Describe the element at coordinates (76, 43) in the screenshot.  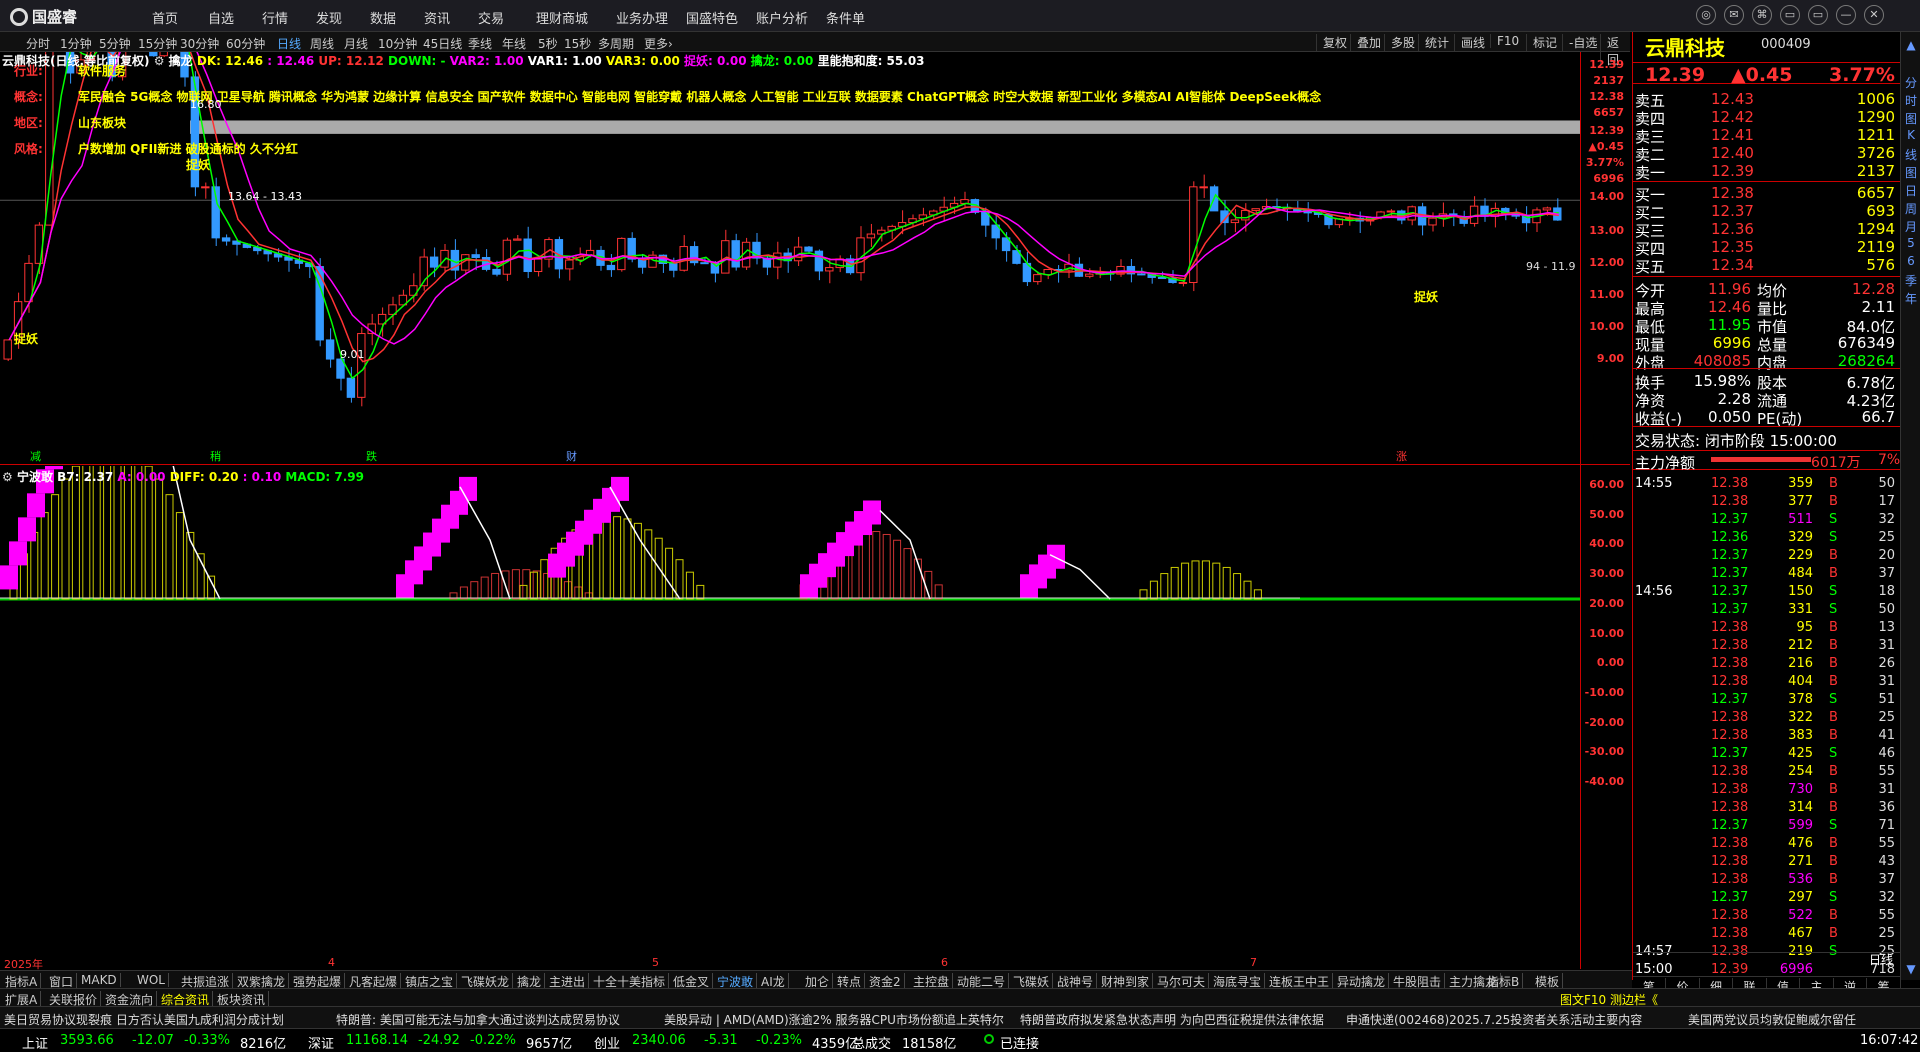
I see `period-tab: 1分钟` at that location.